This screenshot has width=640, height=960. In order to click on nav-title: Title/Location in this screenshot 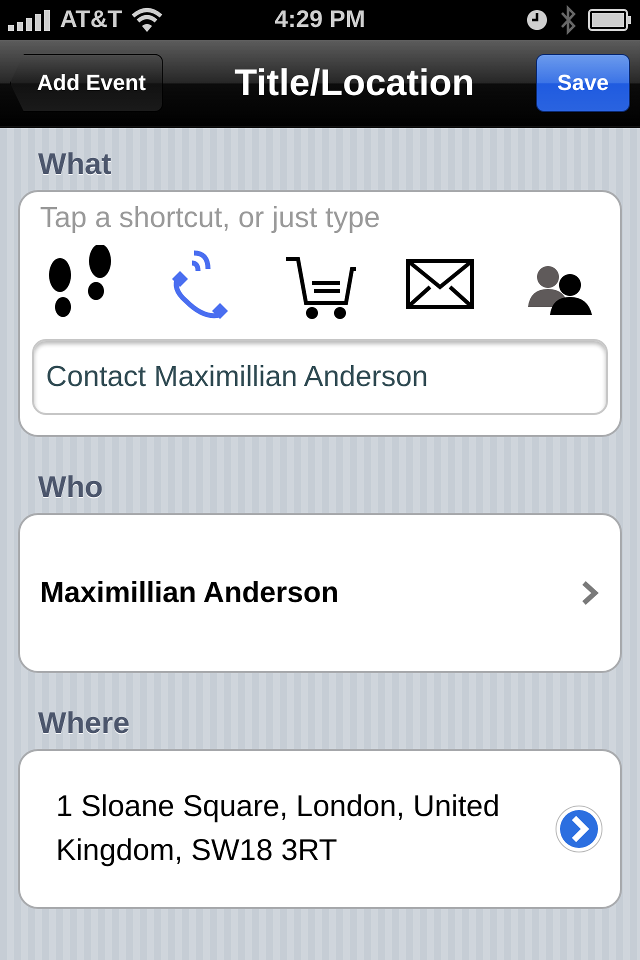, I will do `click(354, 83)`.